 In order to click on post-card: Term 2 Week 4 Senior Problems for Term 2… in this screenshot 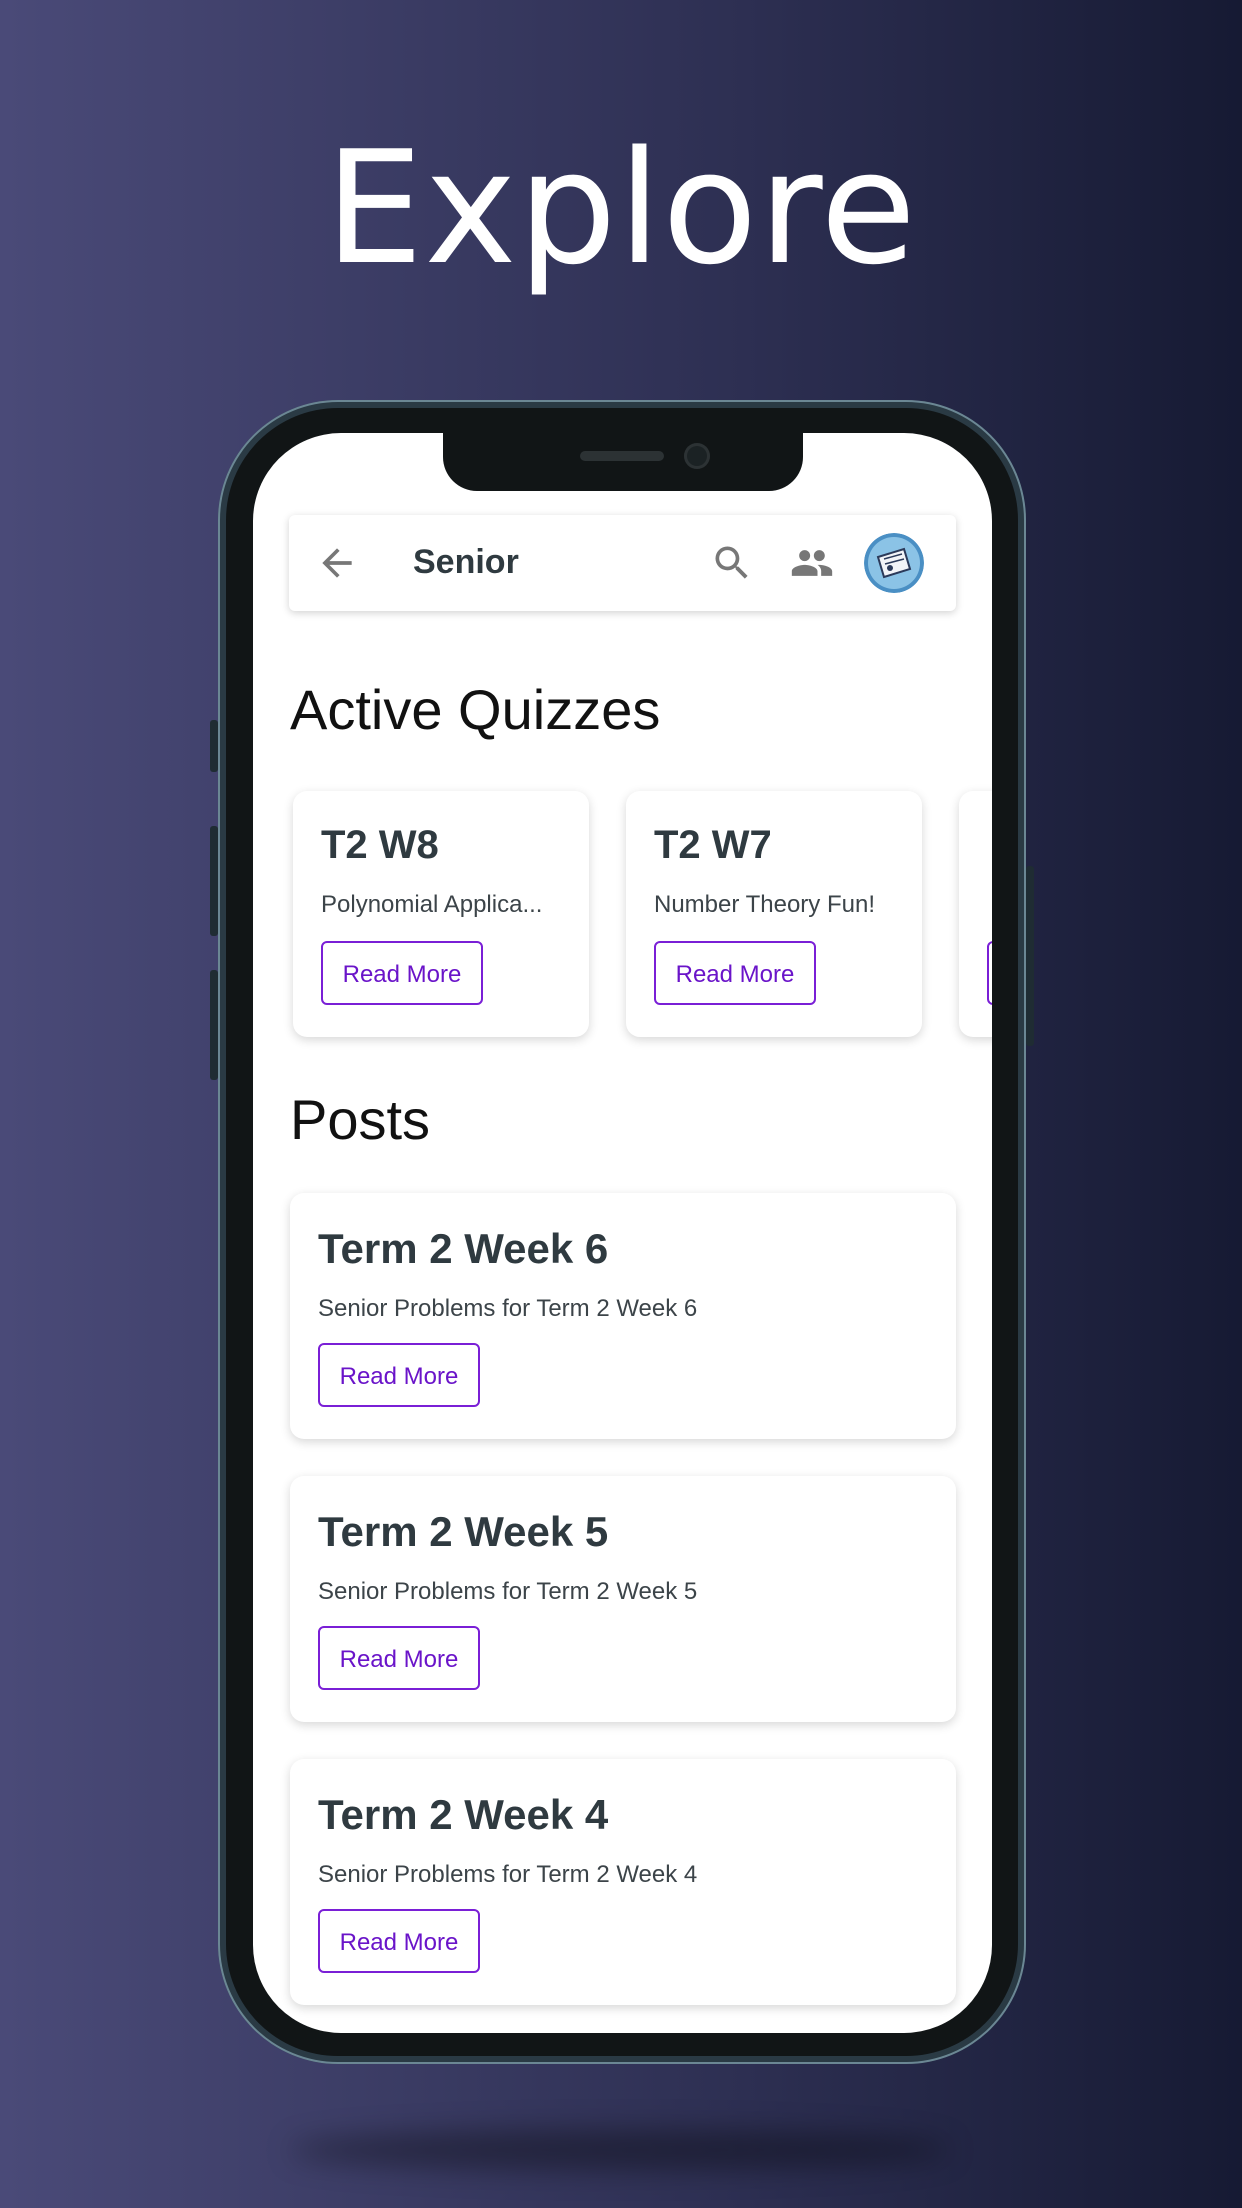, I will do `click(623, 1882)`.